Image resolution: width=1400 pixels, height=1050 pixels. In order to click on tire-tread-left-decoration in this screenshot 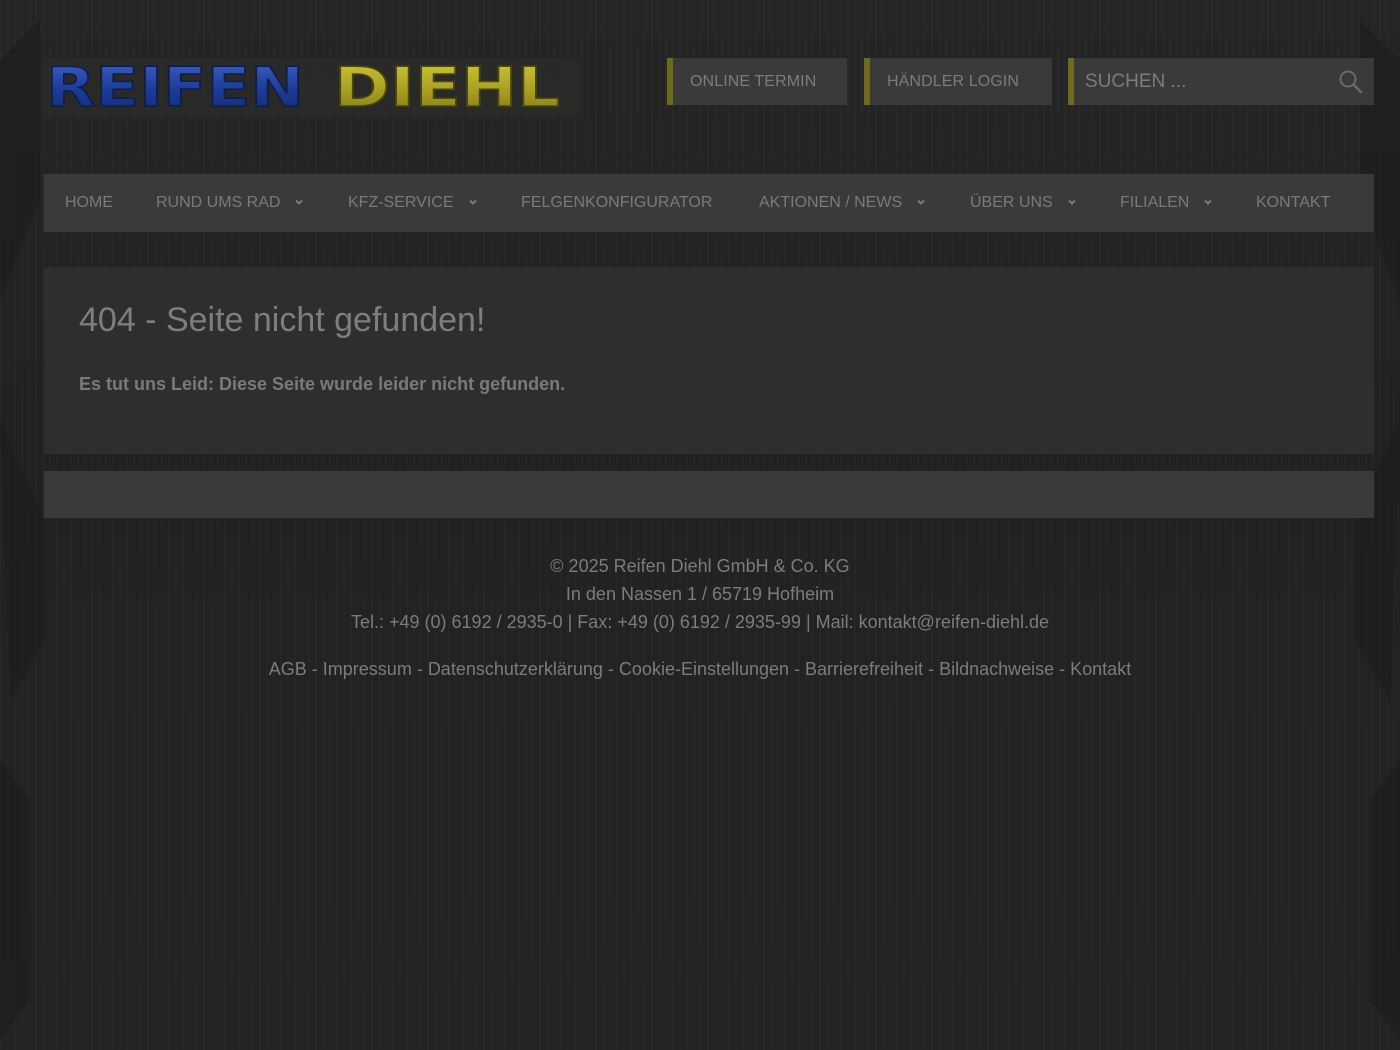, I will do `click(22, 530)`.